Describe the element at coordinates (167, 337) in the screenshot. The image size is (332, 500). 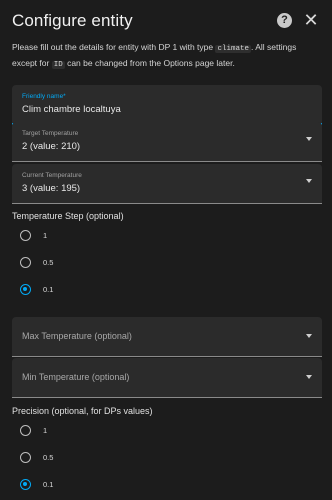
I see `max-temperature-select: Max Temperature (optional)` at that location.